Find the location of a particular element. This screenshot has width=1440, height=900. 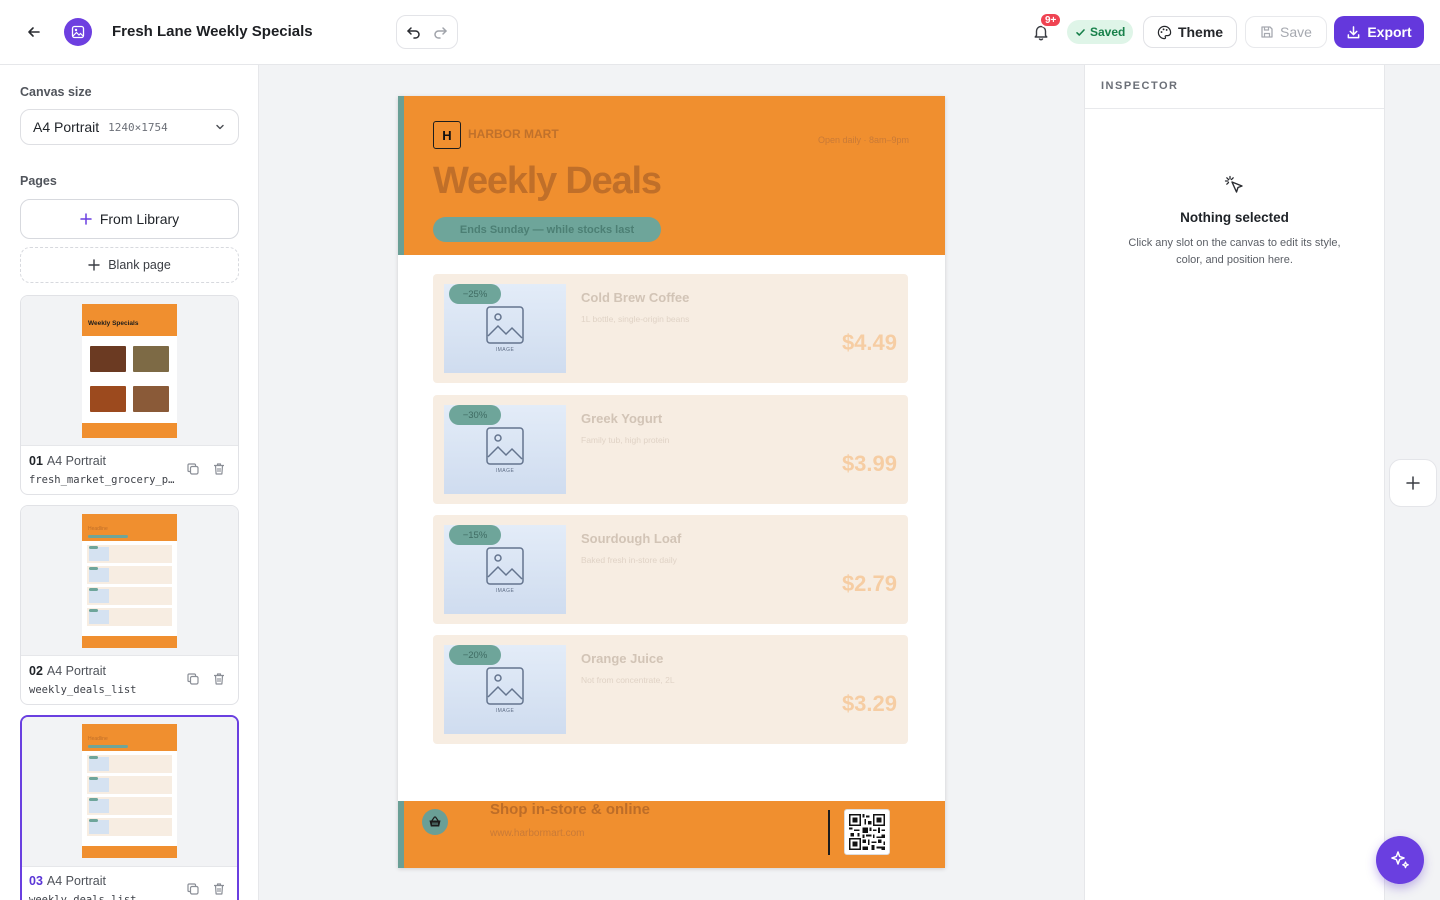

product-description: Not from concentrate, 2L is located at coordinates (628, 680).